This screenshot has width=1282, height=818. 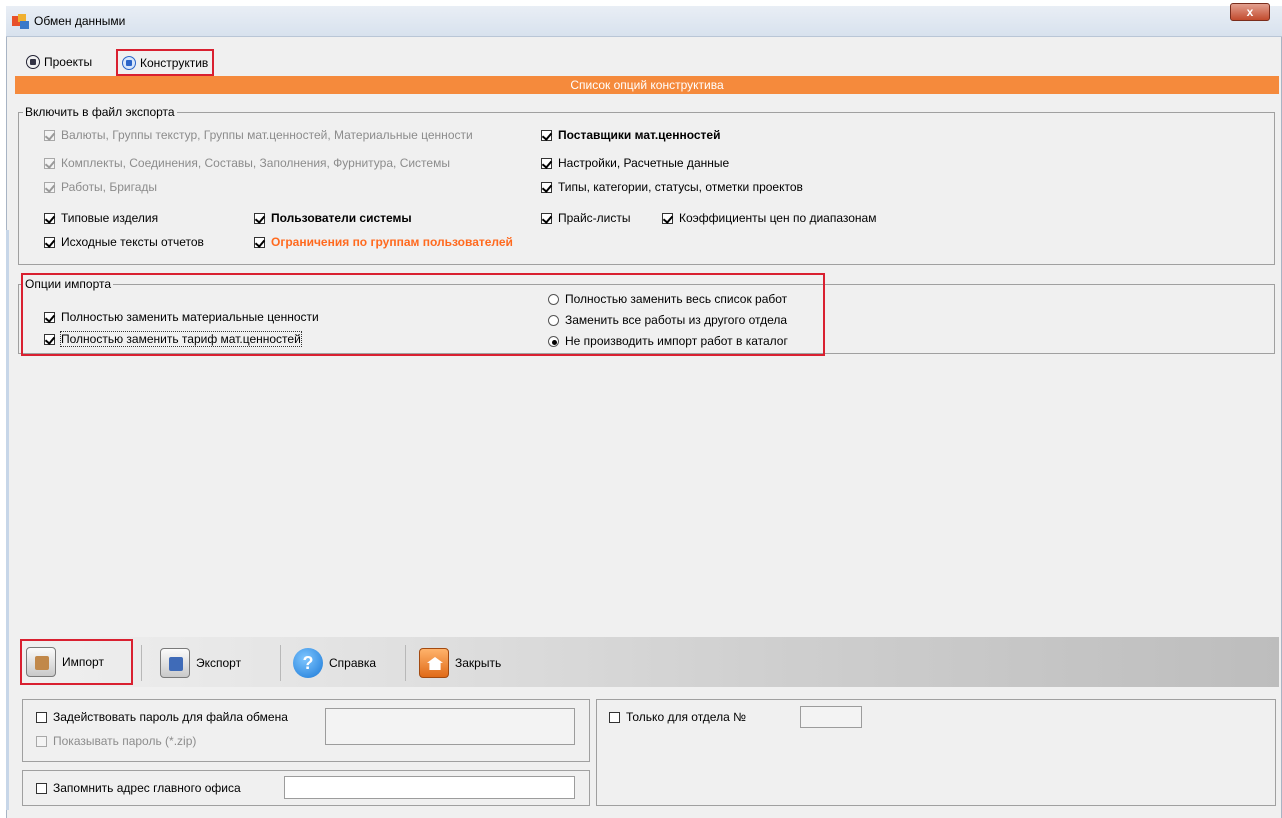 I want to click on import-button: Импорт, so click(x=76, y=662).